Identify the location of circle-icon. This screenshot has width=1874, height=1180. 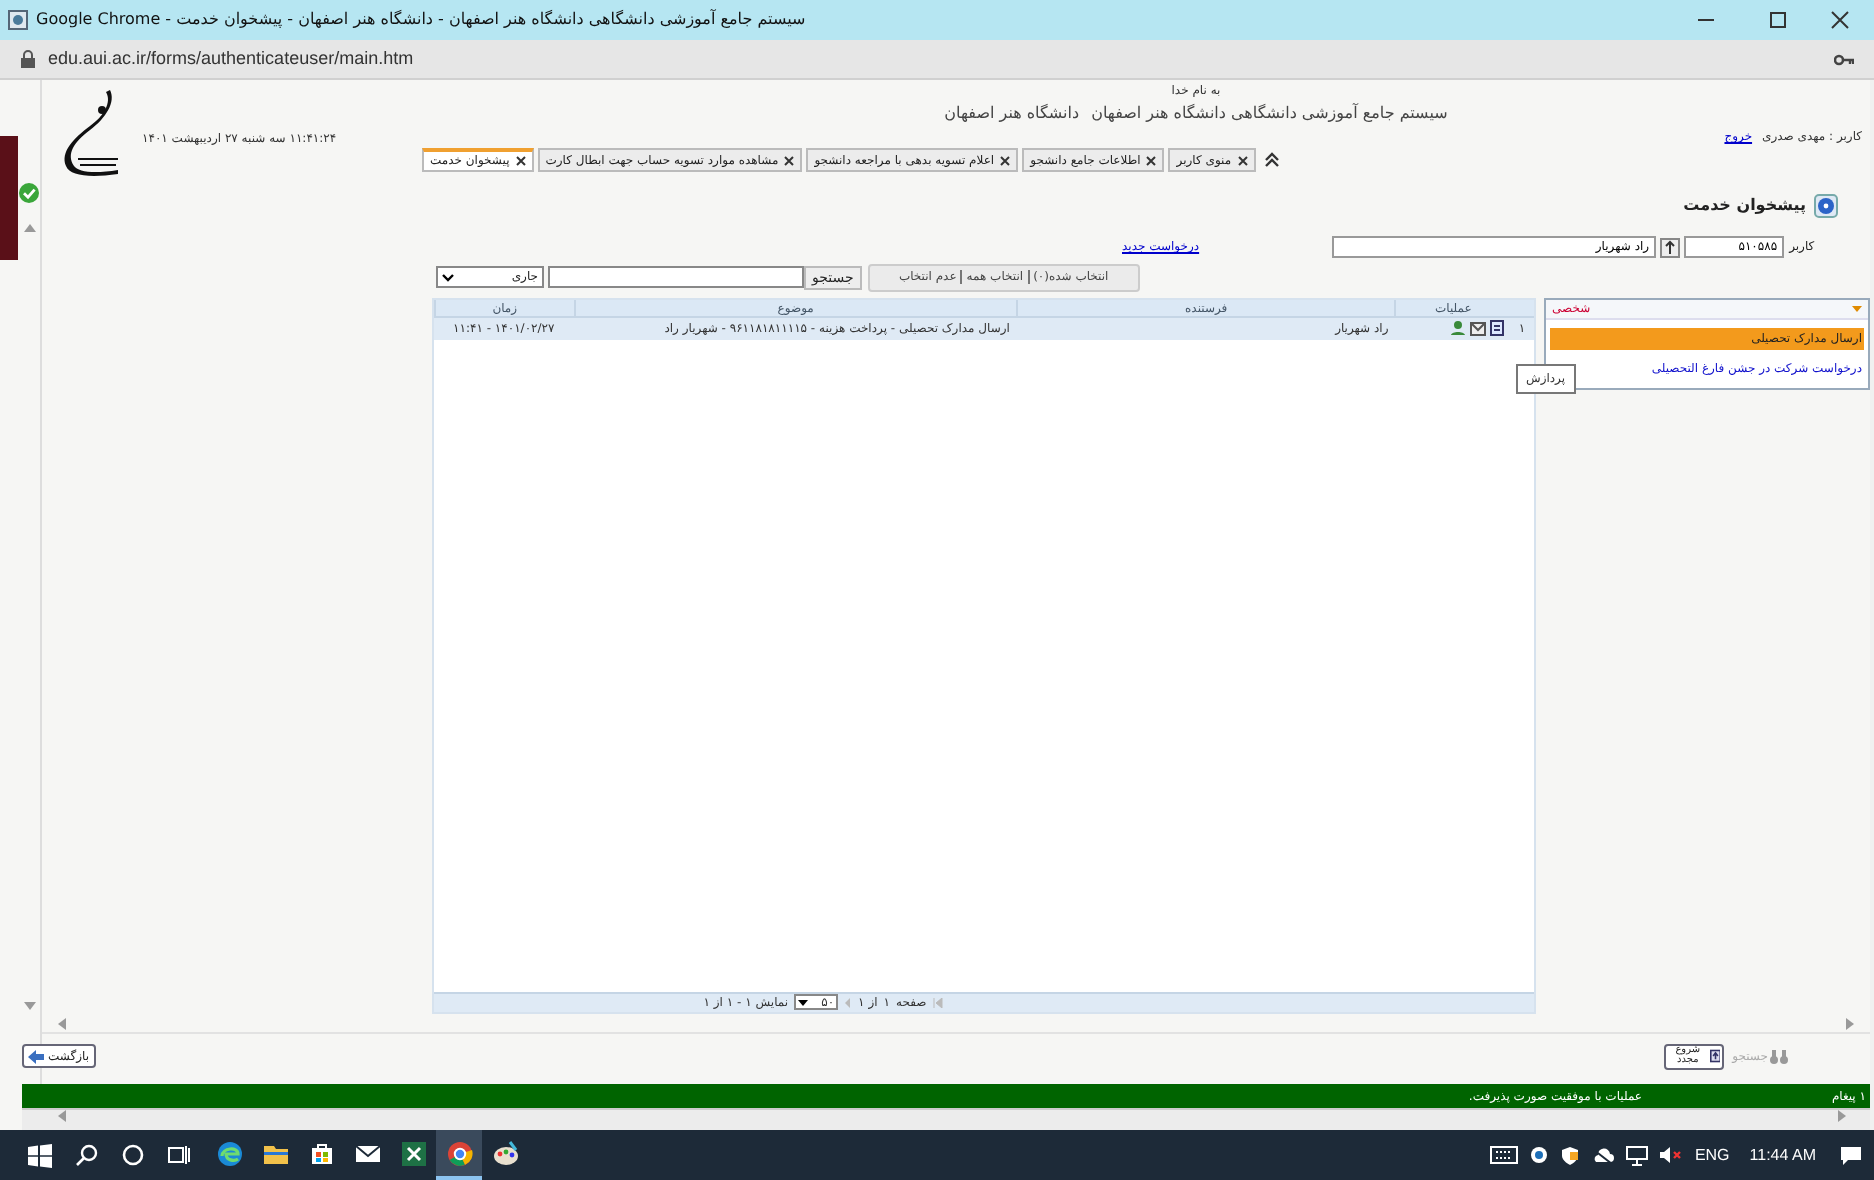
(133, 1155).